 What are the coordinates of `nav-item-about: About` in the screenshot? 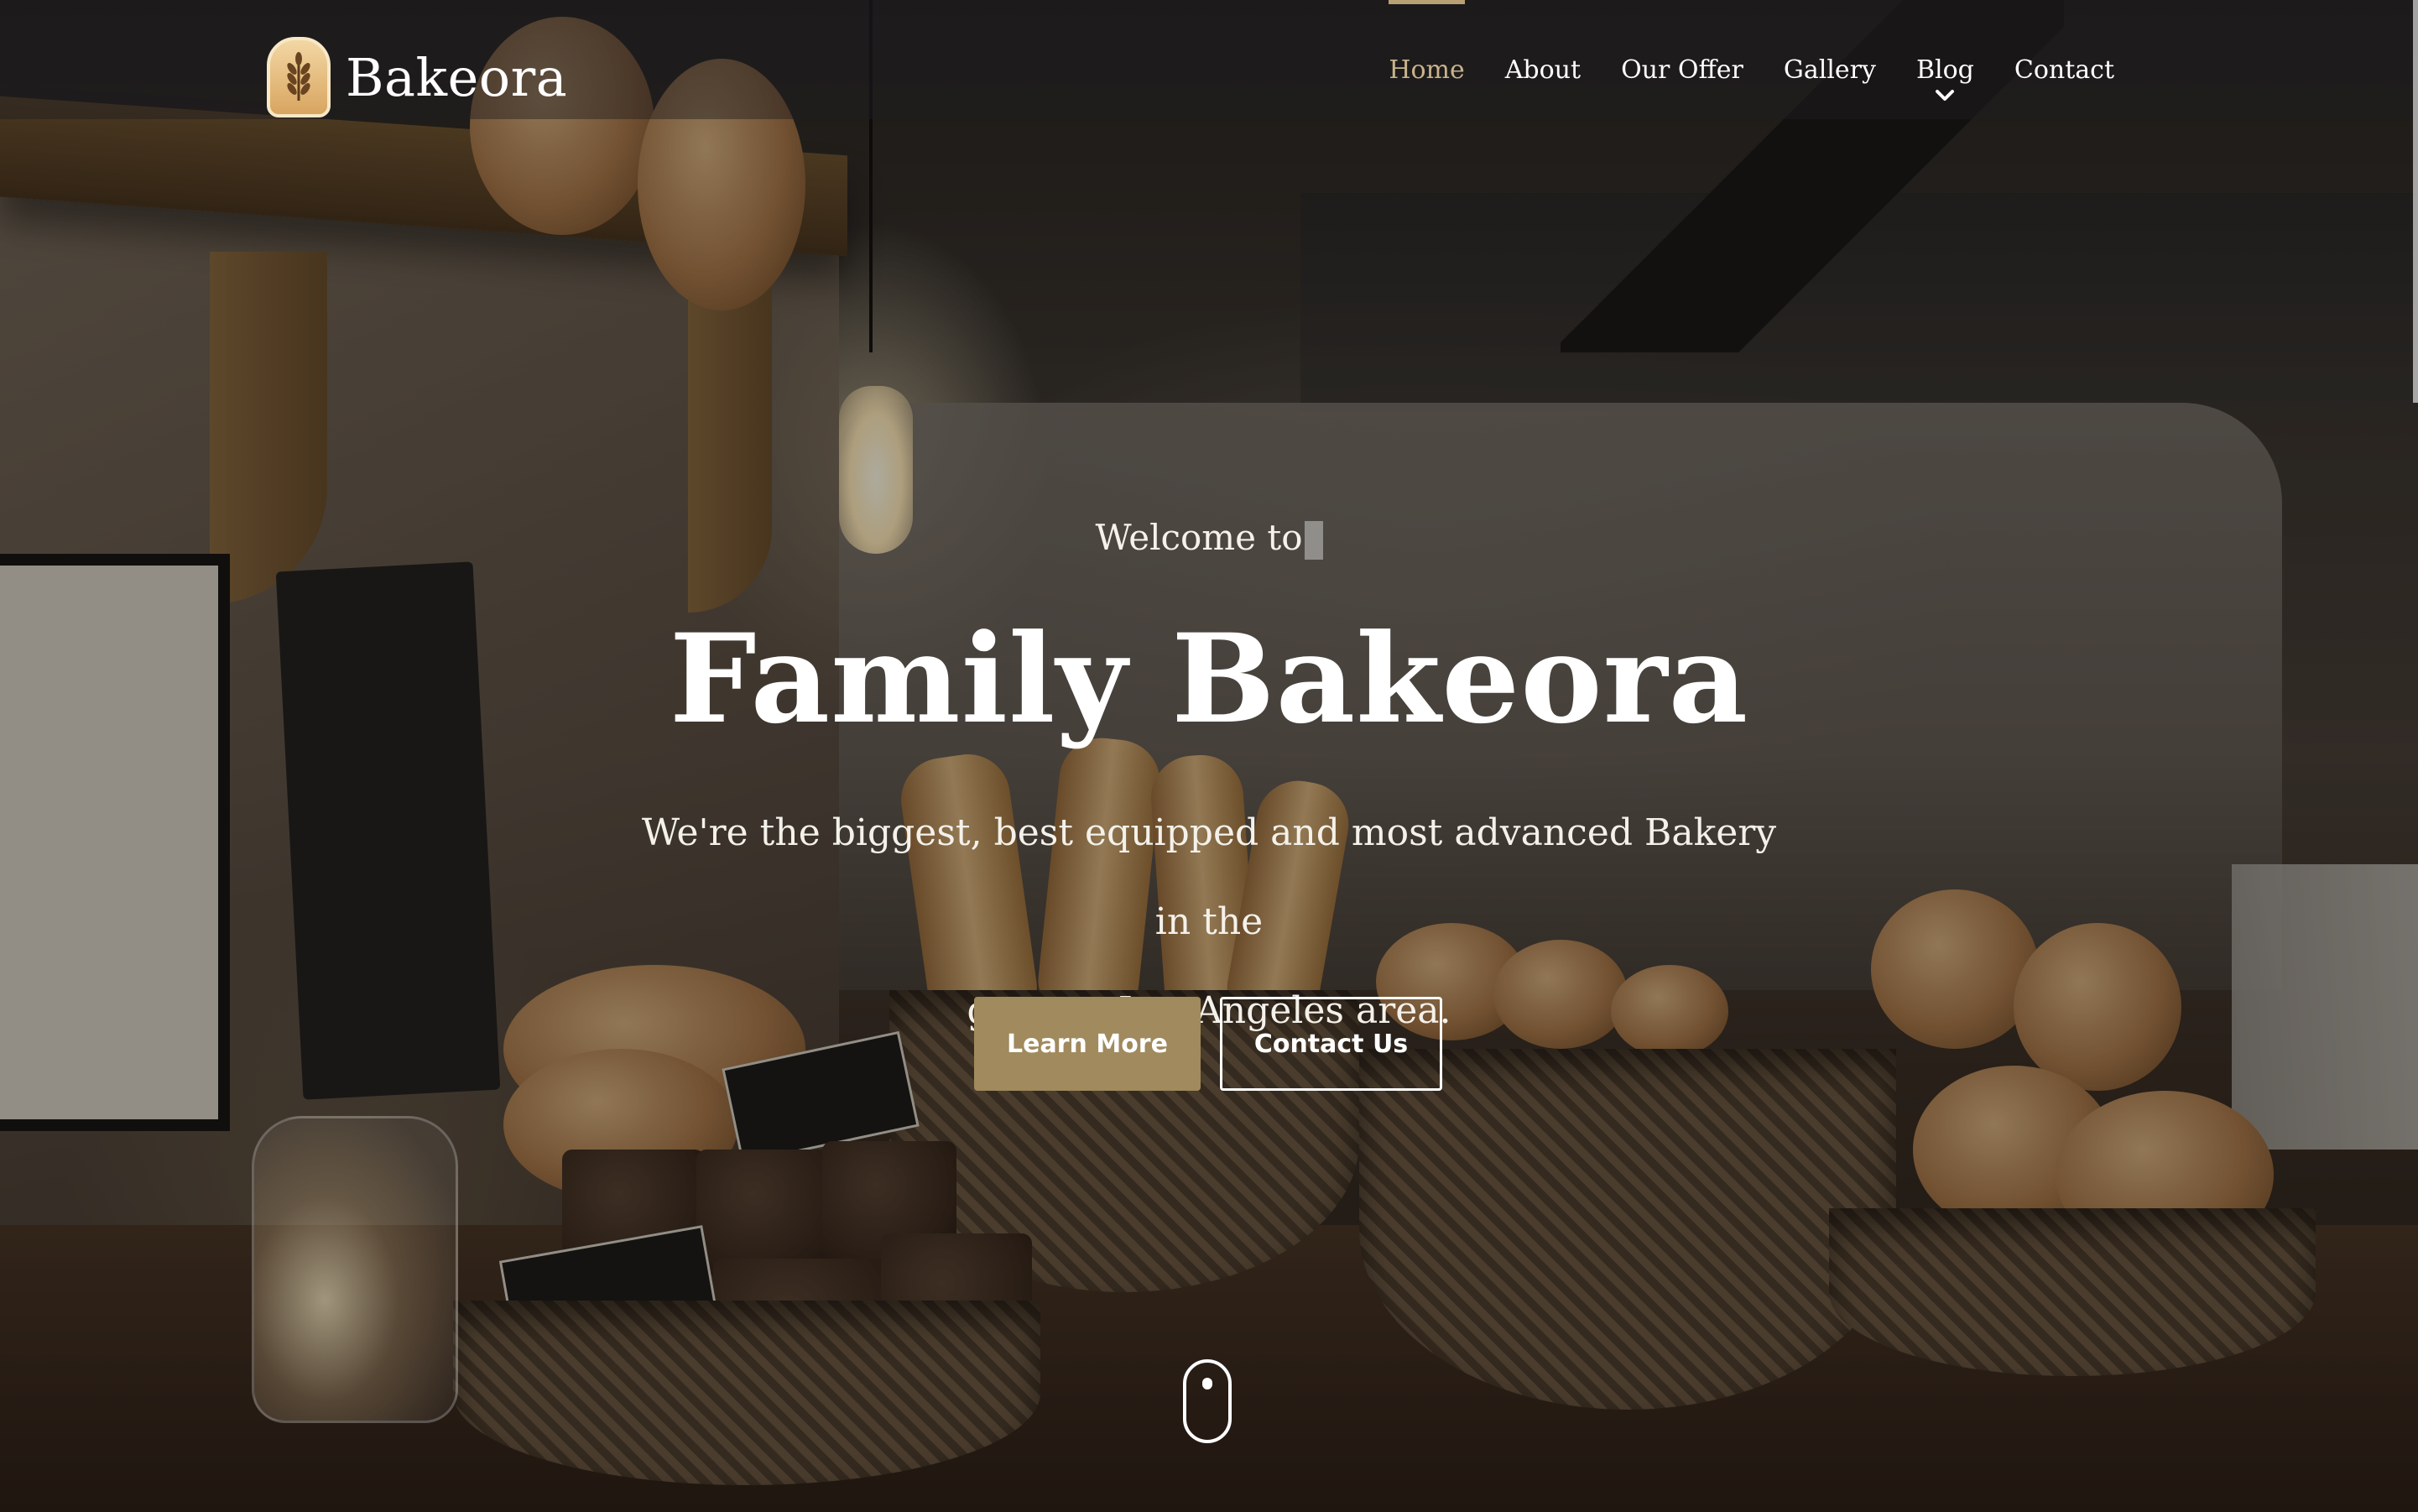 It's located at (1543, 43).